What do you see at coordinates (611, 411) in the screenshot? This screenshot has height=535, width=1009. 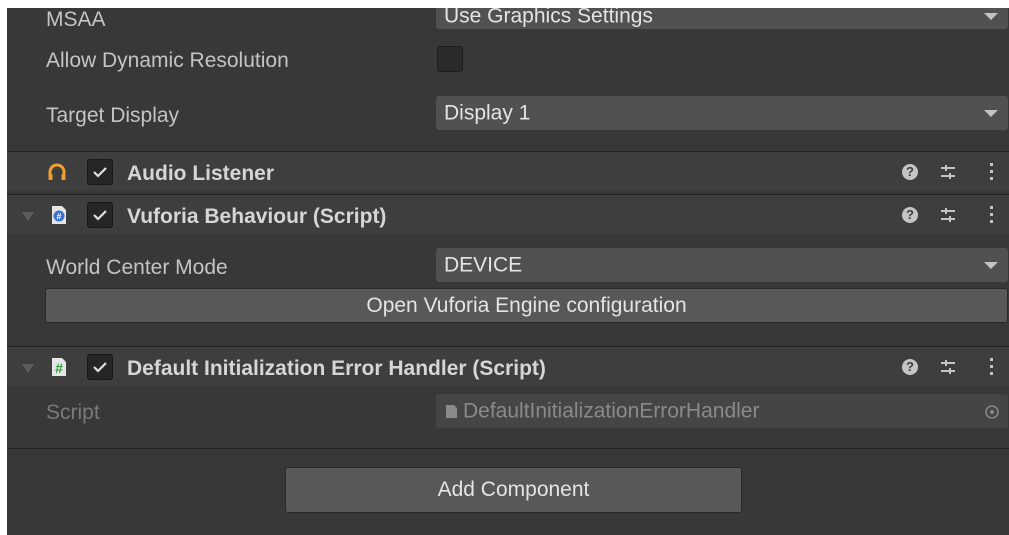 I see `script-value: DefaultInitializationErrorHandler` at bounding box center [611, 411].